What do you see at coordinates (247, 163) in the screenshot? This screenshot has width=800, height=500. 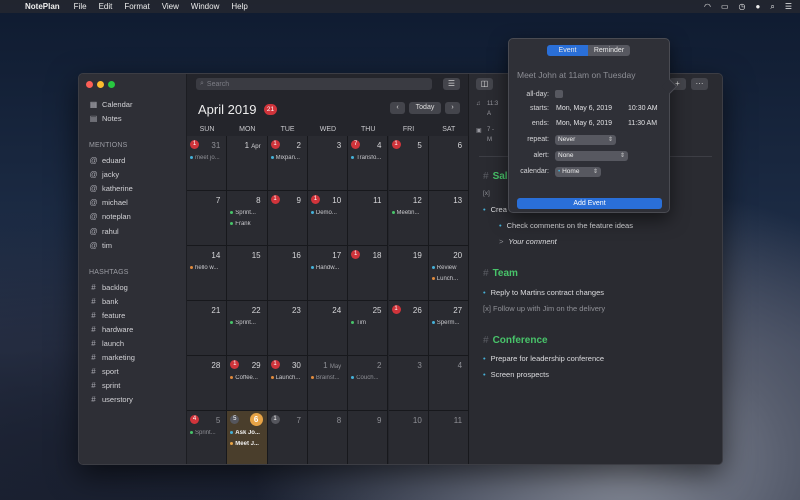 I see `day-cell: 1 Apr` at bounding box center [247, 163].